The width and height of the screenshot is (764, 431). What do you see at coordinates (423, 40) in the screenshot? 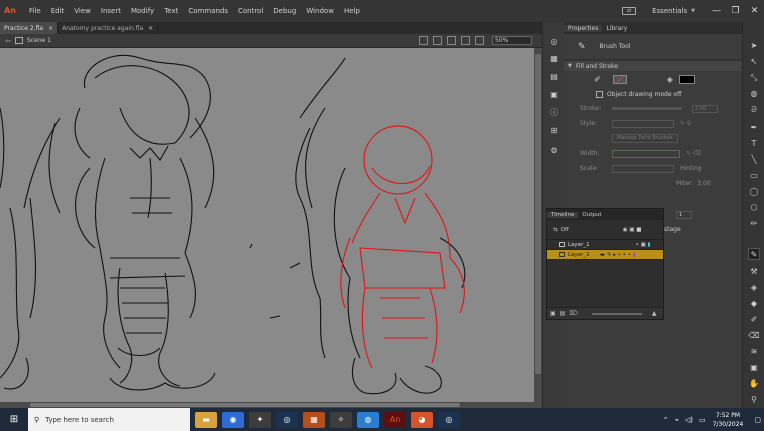
I see `camera-icon` at bounding box center [423, 40].